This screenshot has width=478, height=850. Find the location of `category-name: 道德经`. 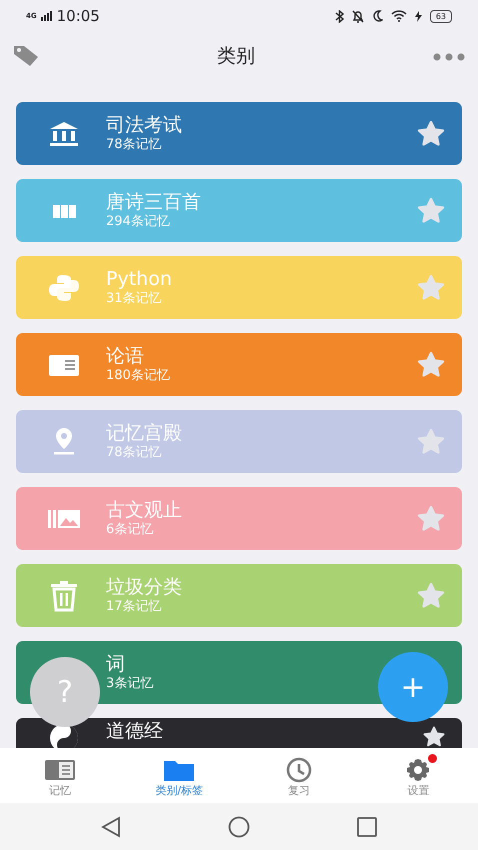

category-name: 道德经 is located at coordinates (135, 731).